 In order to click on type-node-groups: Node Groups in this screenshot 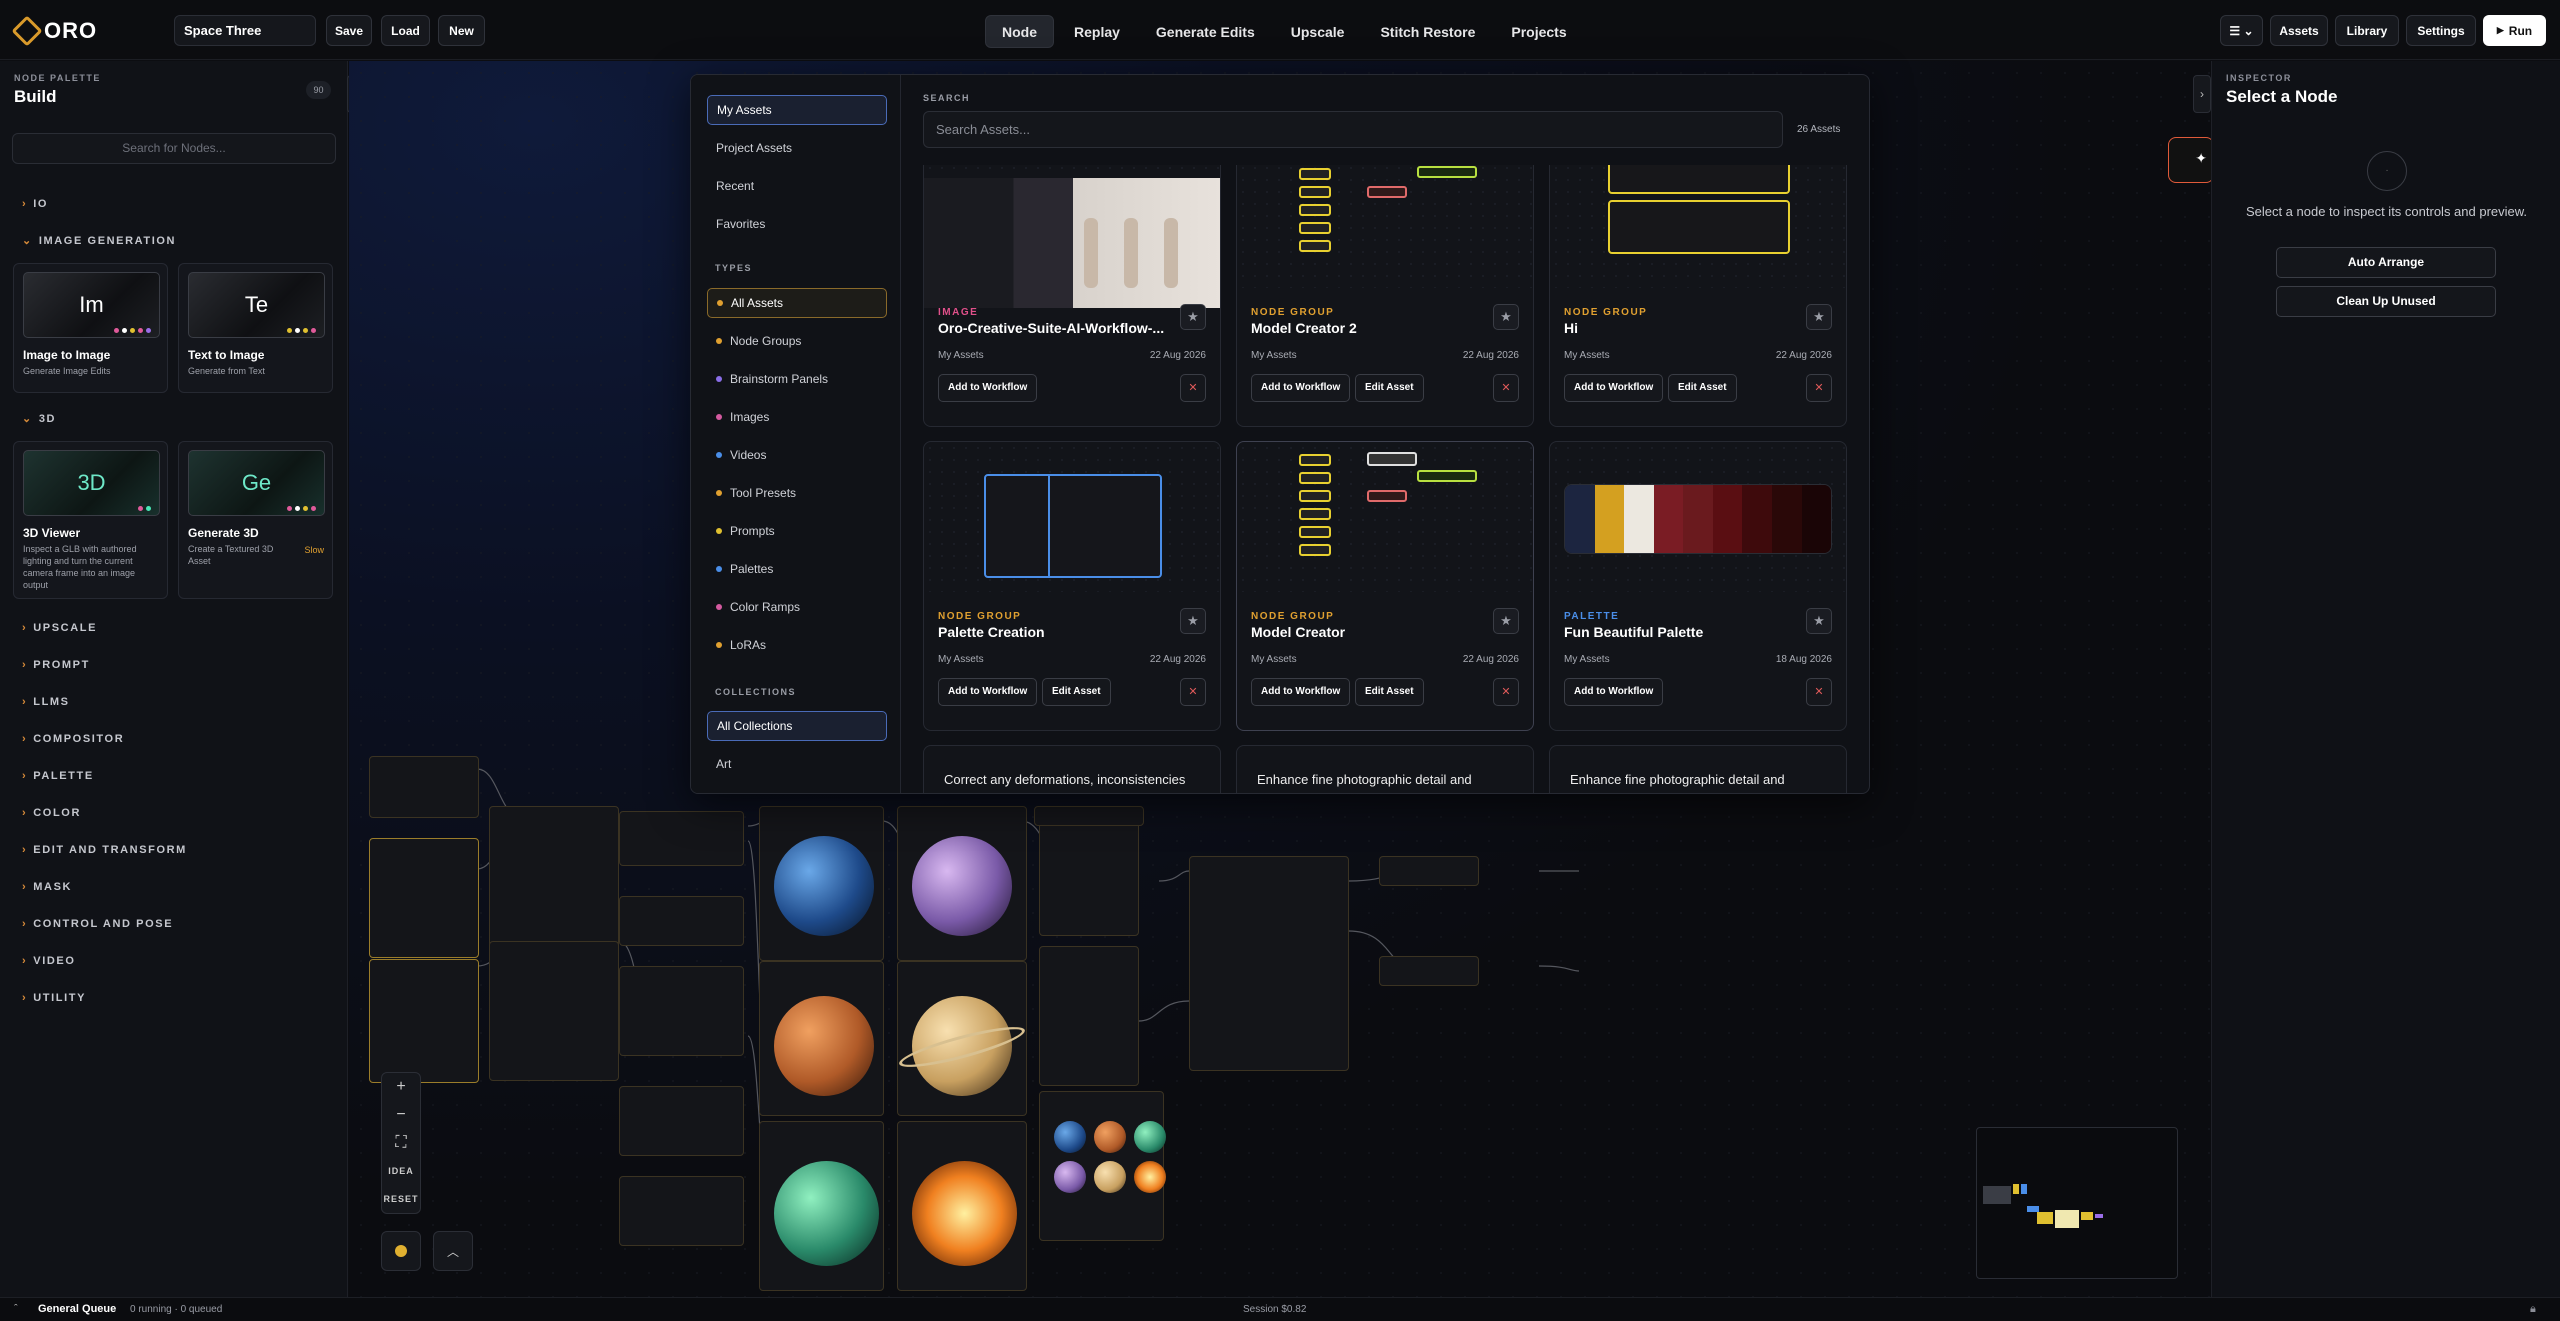, I will do `click(797, 341)`.